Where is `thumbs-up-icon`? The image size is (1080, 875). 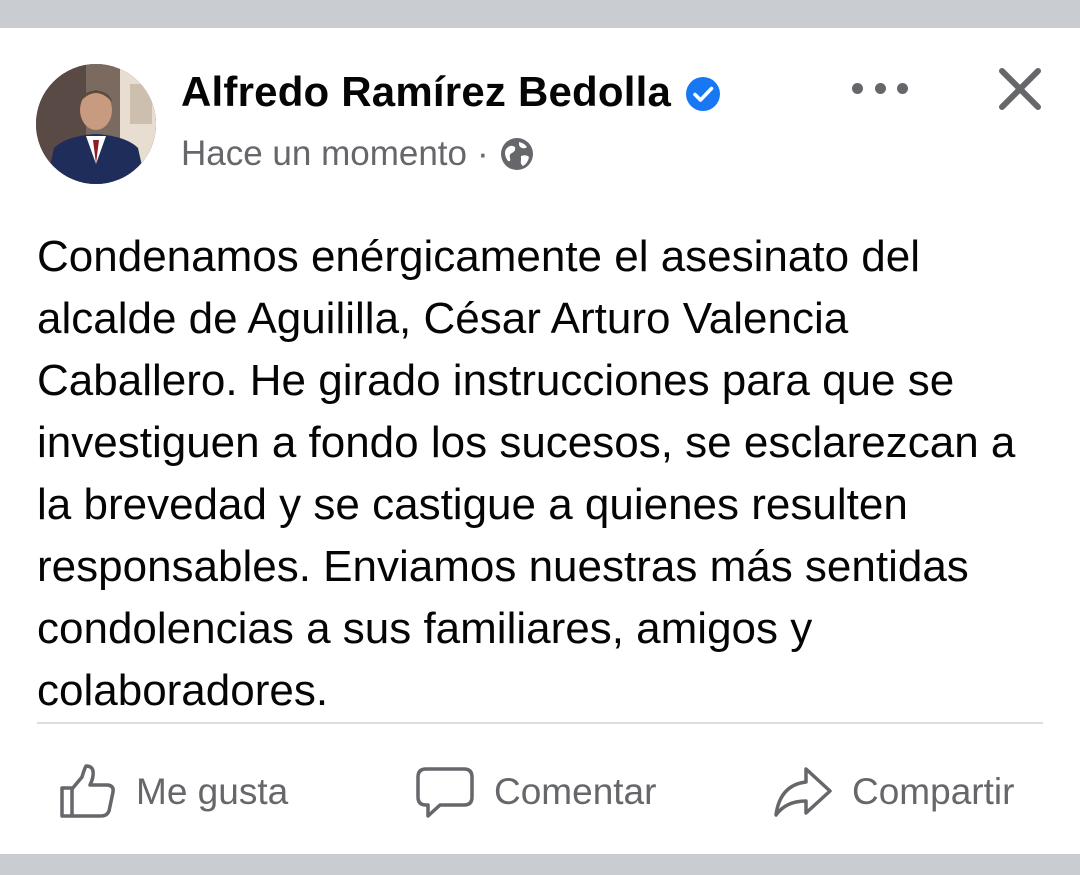 thumbs-up-icon is located at coordinates (87, 792).